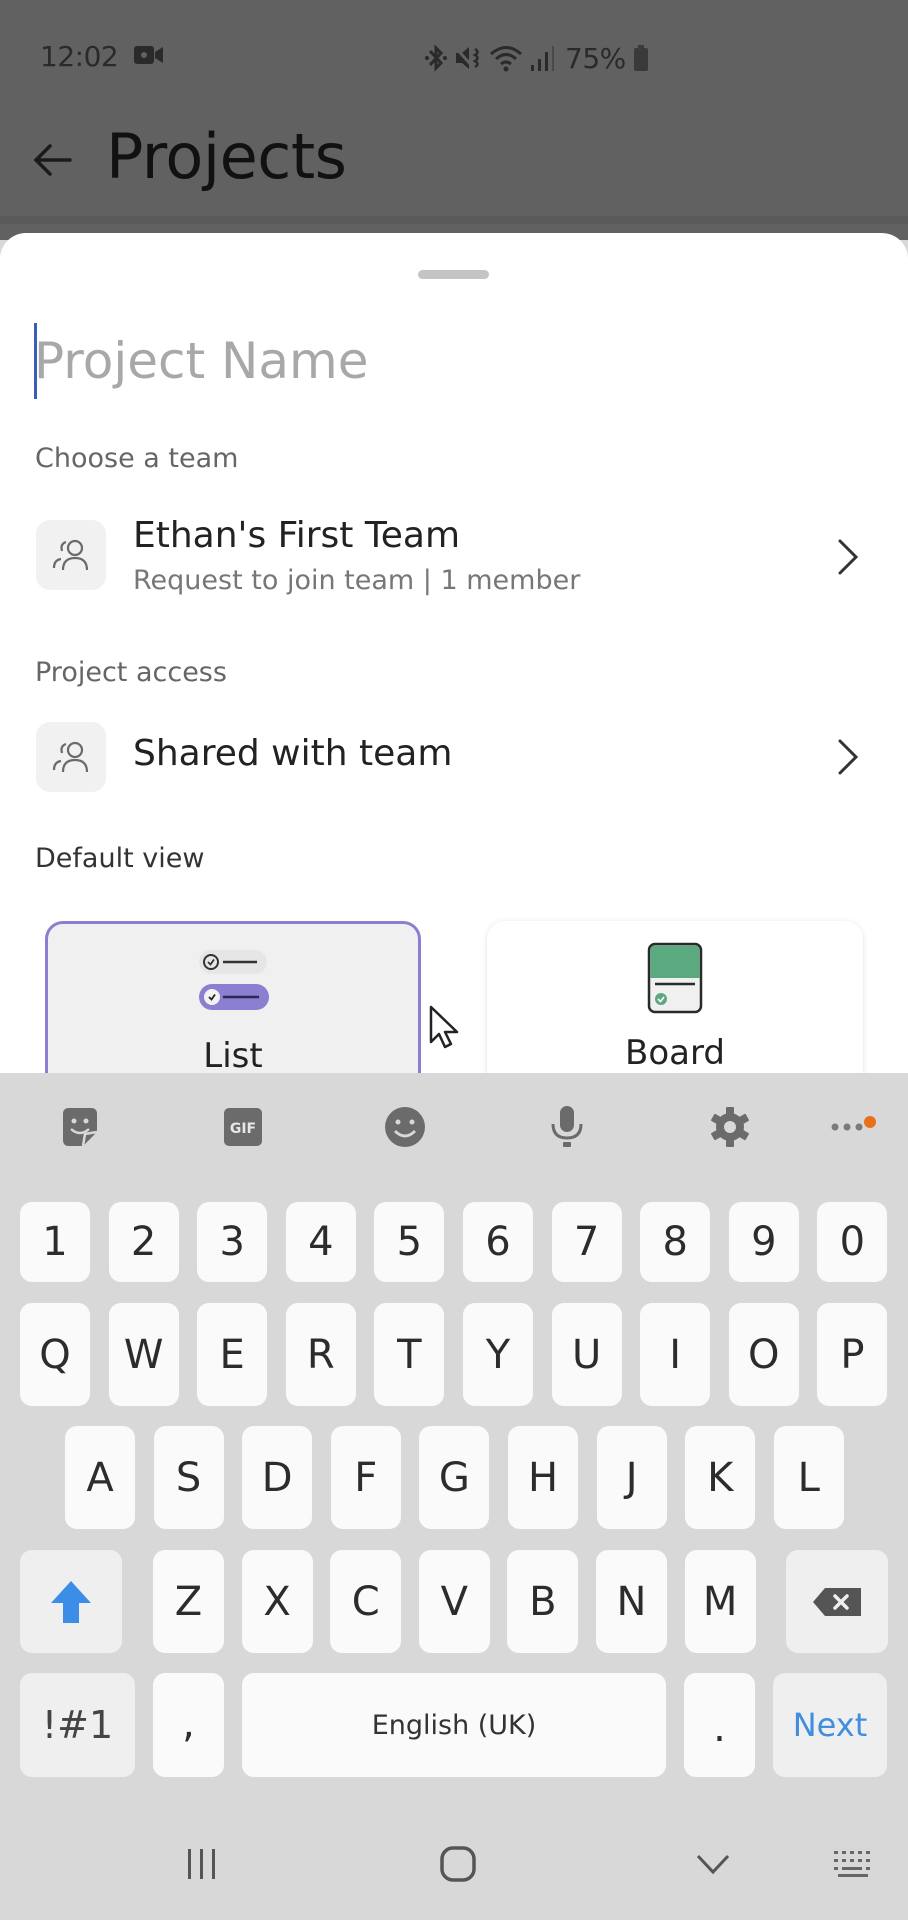  I want to click on page-title: Projects, so click(226, 156).